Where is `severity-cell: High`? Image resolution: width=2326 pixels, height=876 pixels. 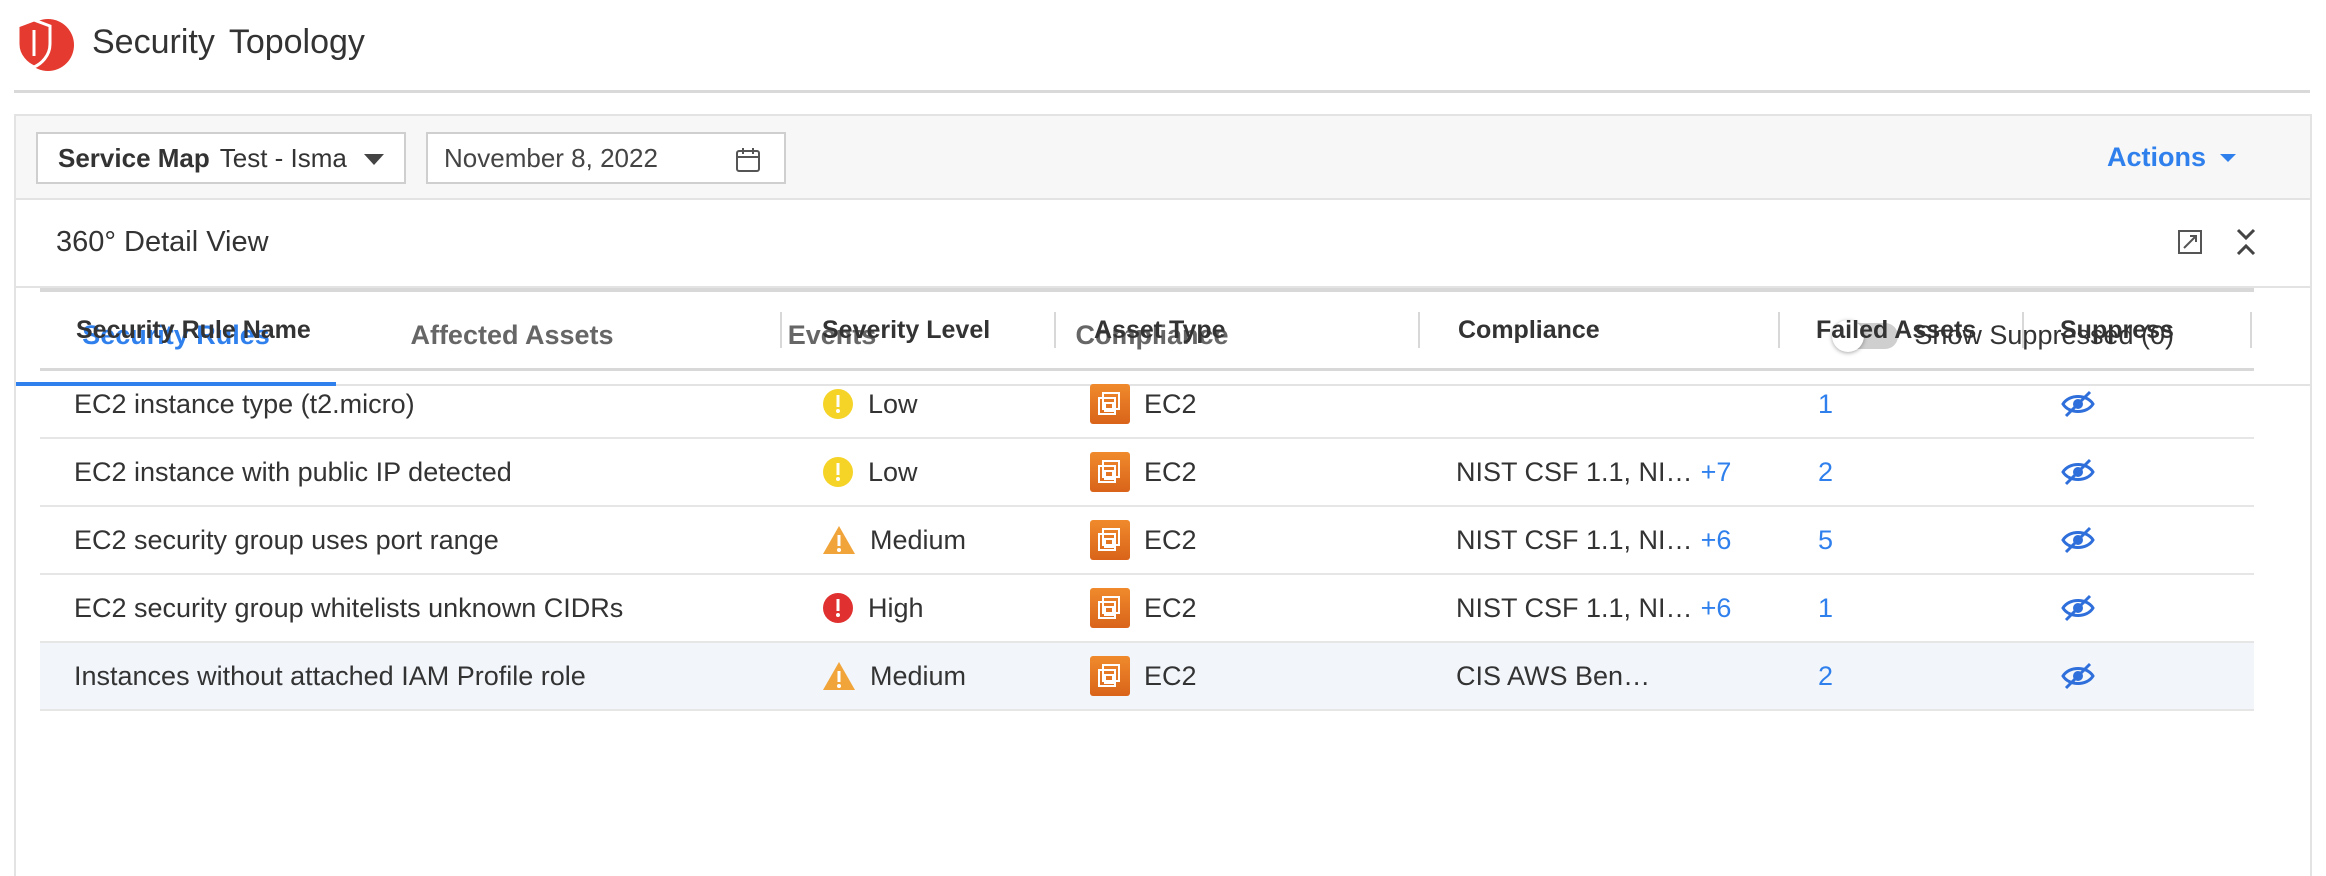
severity-cell: High is located at coordinates (873, 608).